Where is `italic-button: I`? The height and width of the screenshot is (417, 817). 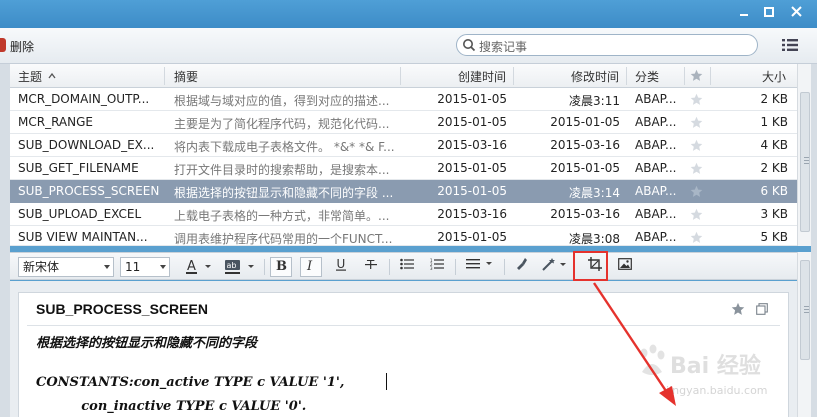
italic-button: I is located at coordinates (311, 267).